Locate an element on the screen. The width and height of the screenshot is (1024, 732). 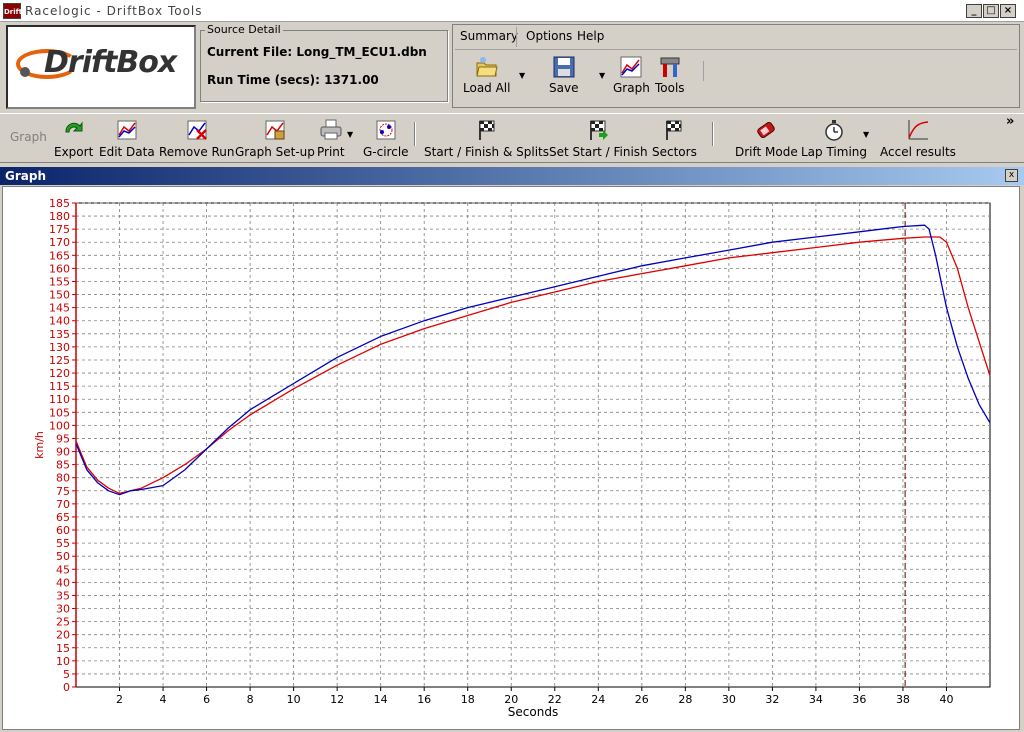
x-tick-label: 28 is located at coordinates (685, 699).